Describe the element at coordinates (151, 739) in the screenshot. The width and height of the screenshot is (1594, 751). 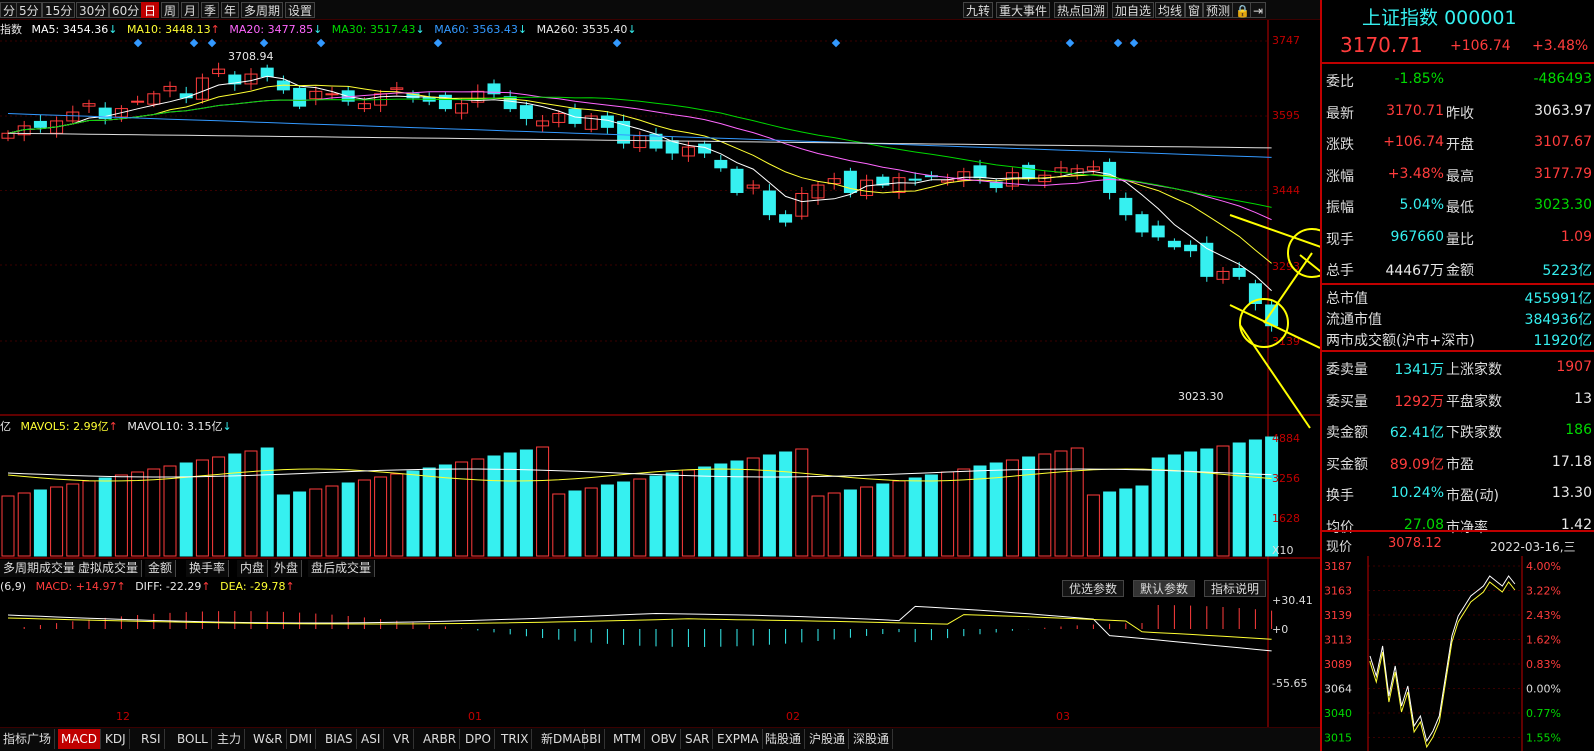
I see `tab-indicator: RSI` at that location.